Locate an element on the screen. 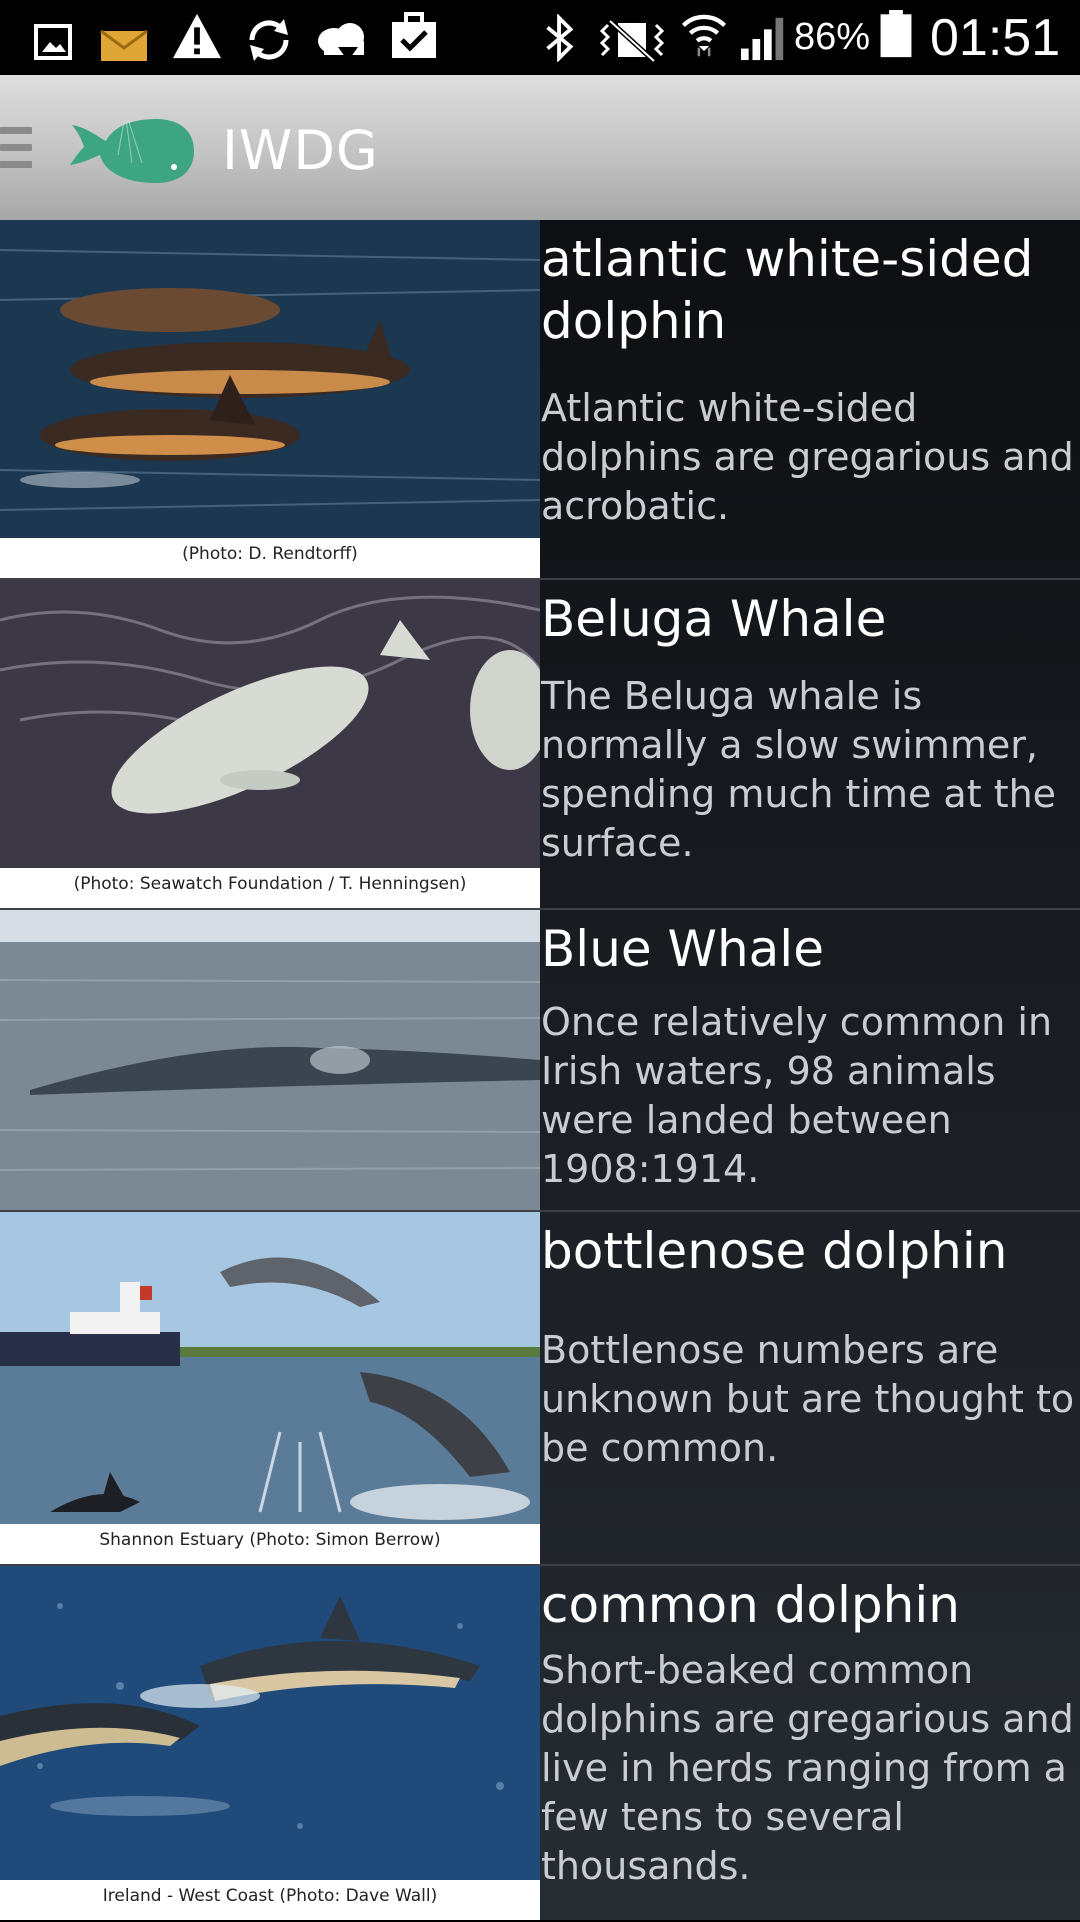 This screenshot has height=1922, width=1080. wifi-icon is located at coordinates (704, 35).